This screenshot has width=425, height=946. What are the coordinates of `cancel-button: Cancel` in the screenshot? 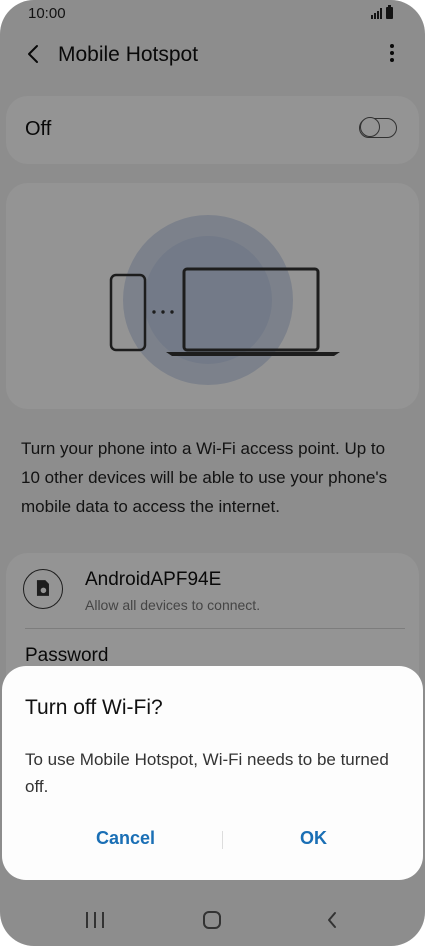 It's located at (125, 838).